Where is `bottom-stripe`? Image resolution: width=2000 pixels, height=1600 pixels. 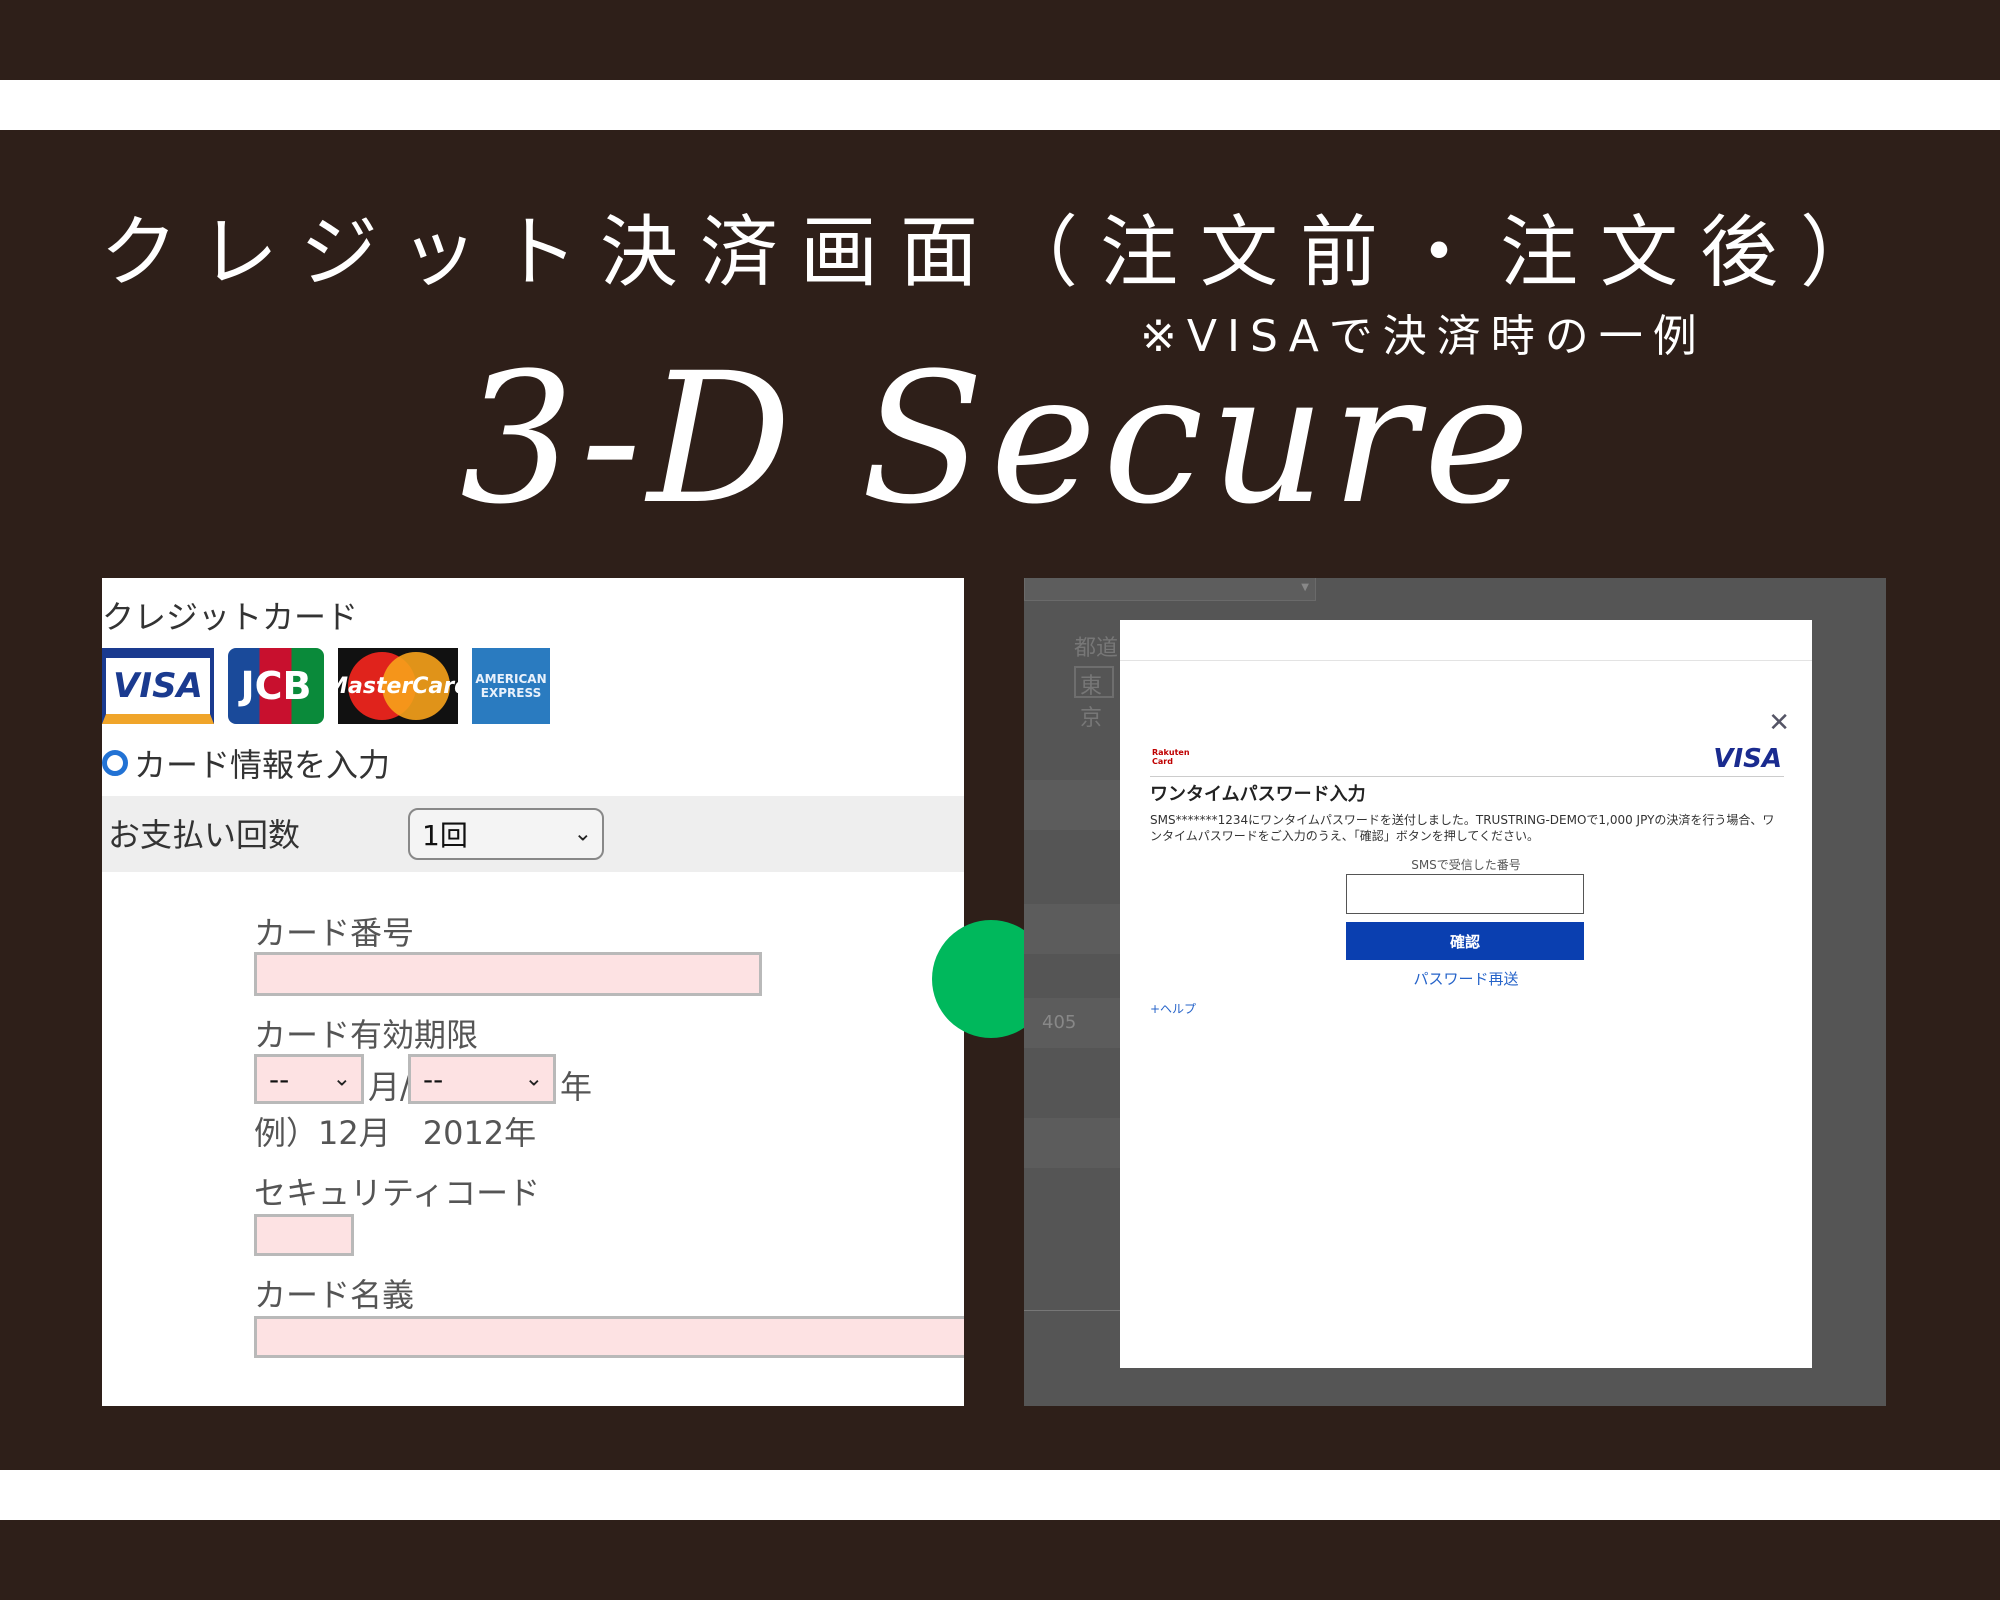
bottom-stripe is located at coordinates (1000, 1495).